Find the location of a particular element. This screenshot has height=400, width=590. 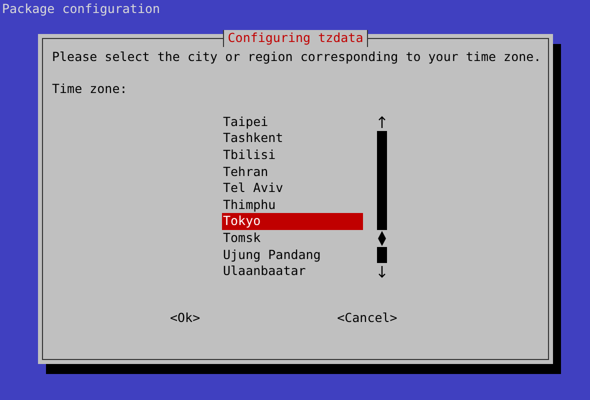

time-zone-option: Tbilisi is located at coordinates (292, 155).